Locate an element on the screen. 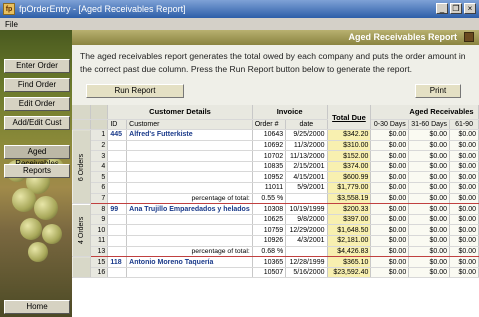 This screenshot has width=479, height=317. order-date: 2/15/2001 is located at coordinates (306, 167).